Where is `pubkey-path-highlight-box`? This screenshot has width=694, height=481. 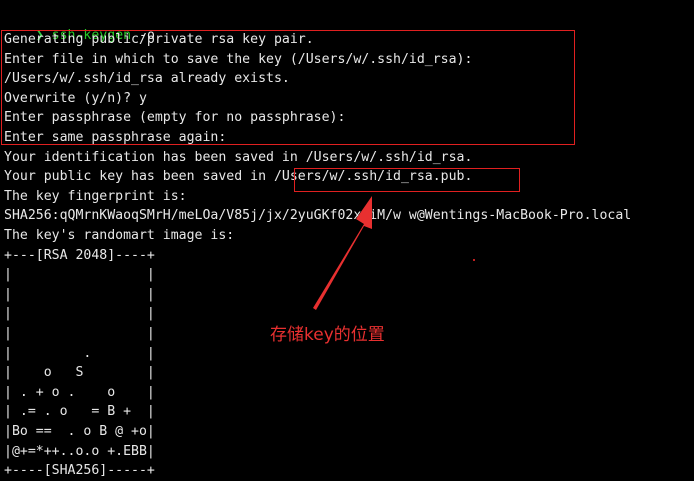 pubkey-path-highlight-box is located at coordinates (407, 180).